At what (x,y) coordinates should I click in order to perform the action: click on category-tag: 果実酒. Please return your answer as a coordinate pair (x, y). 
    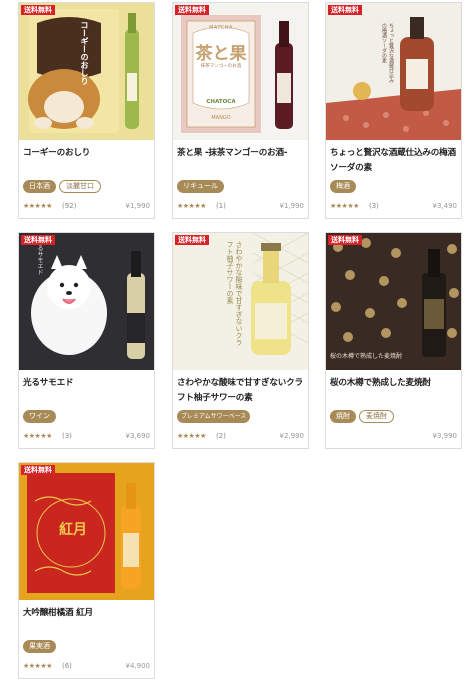
    Looking at the image, I should click on (39, 646).